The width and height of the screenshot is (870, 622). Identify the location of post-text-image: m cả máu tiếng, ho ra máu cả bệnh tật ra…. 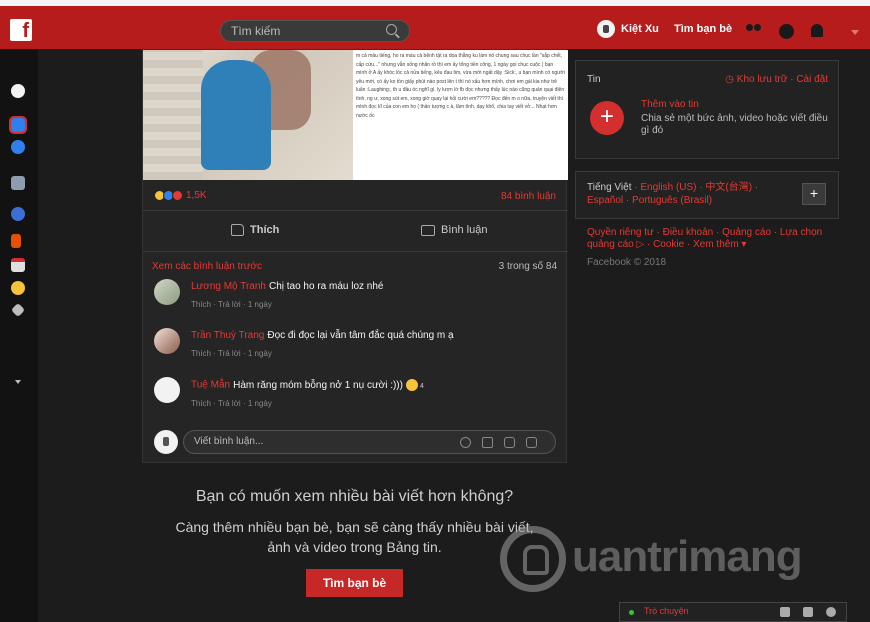
(460, 115).